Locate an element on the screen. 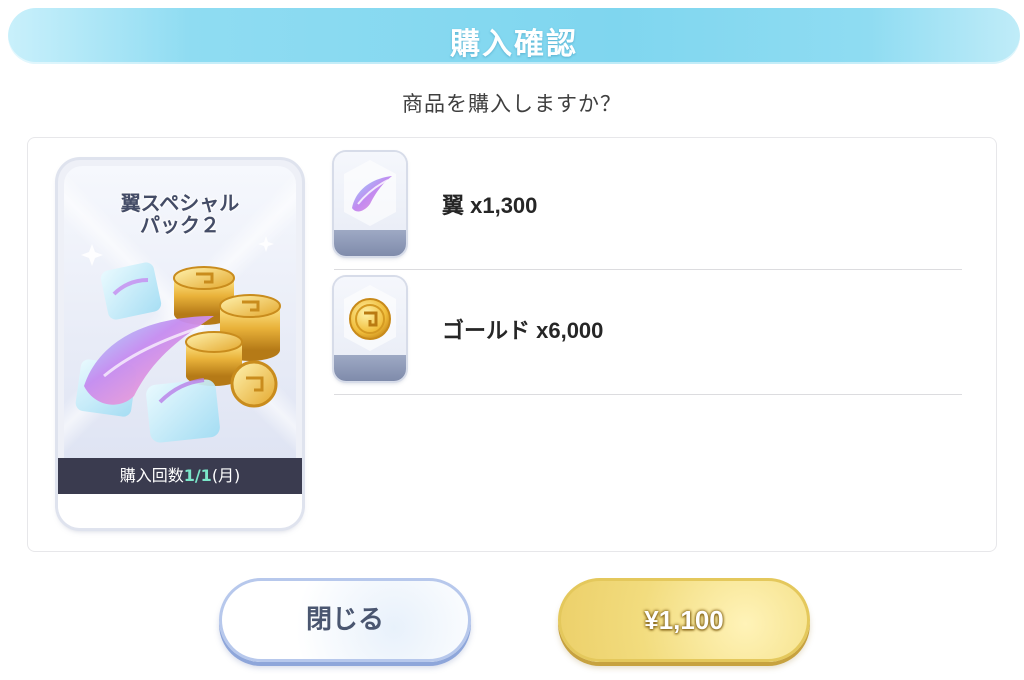 This screenshot has width=1024, height=680. pack-art-image: 翼スペシャル パック２ is located at coordinates (180, 312).